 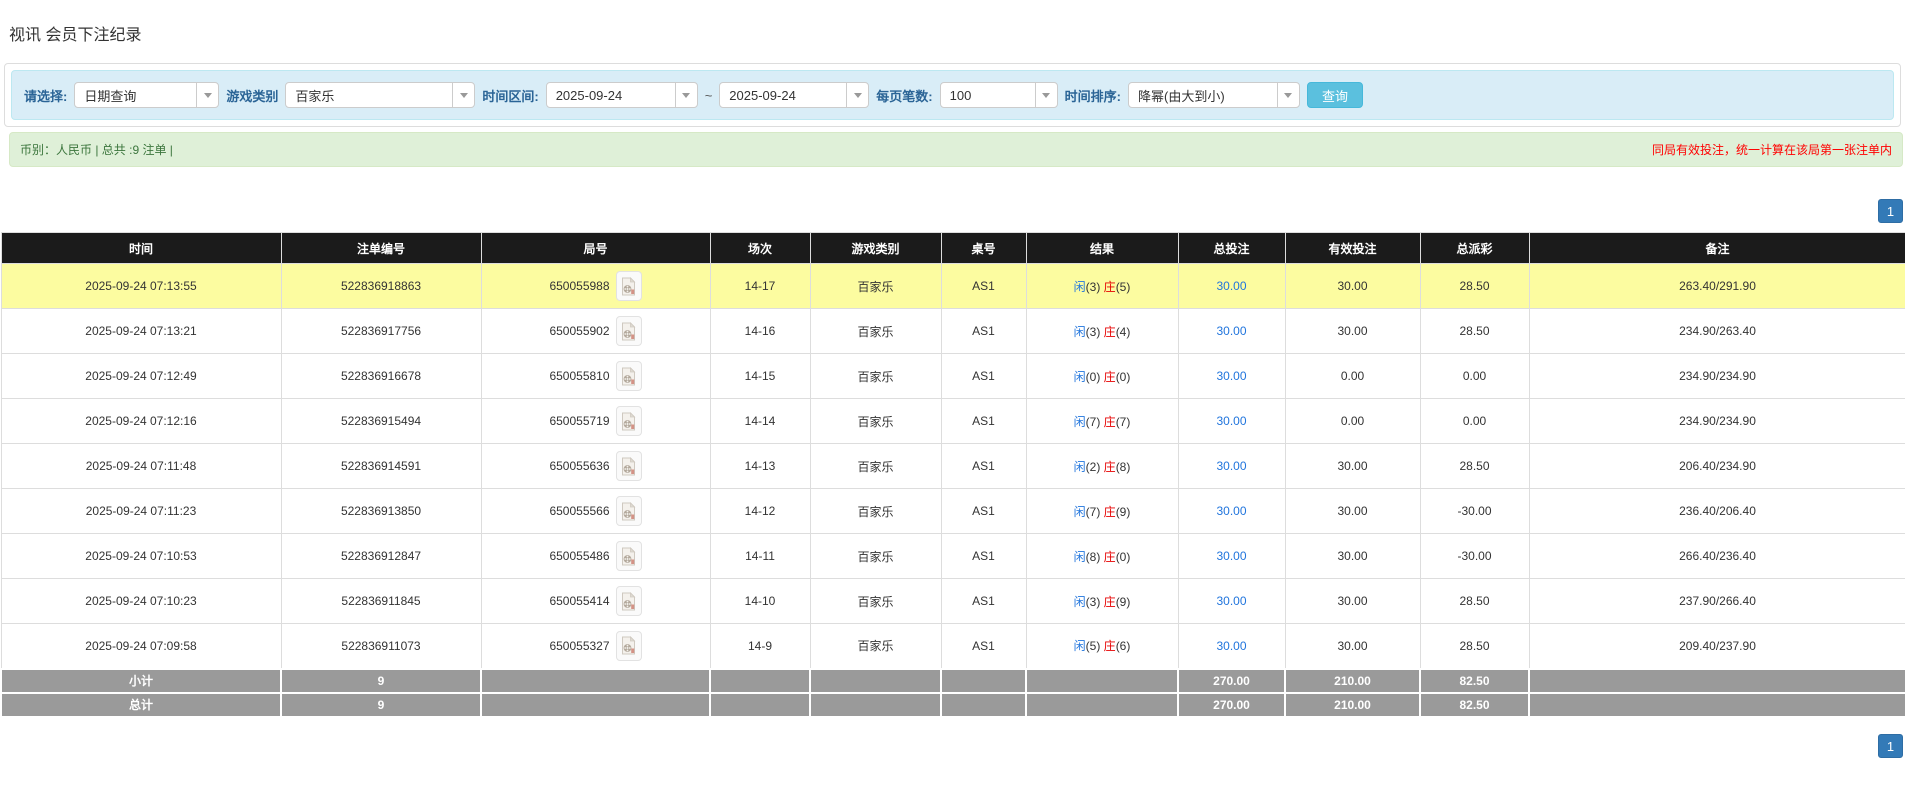 I want to click on cell-round-id: 650055414, so click(x=595, y=601).